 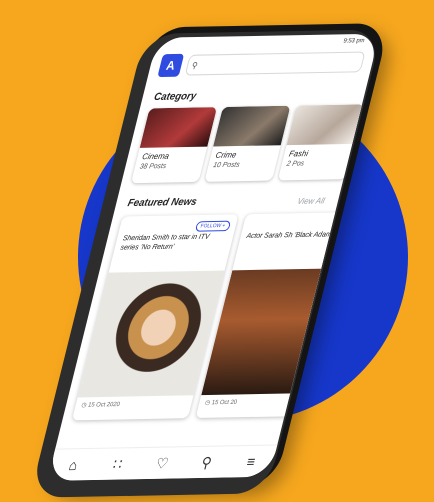 What do you see at coordinates (226, 165) in the screenshot?
I see `category-count: 10 Posts` at bounding box center [226, 165].